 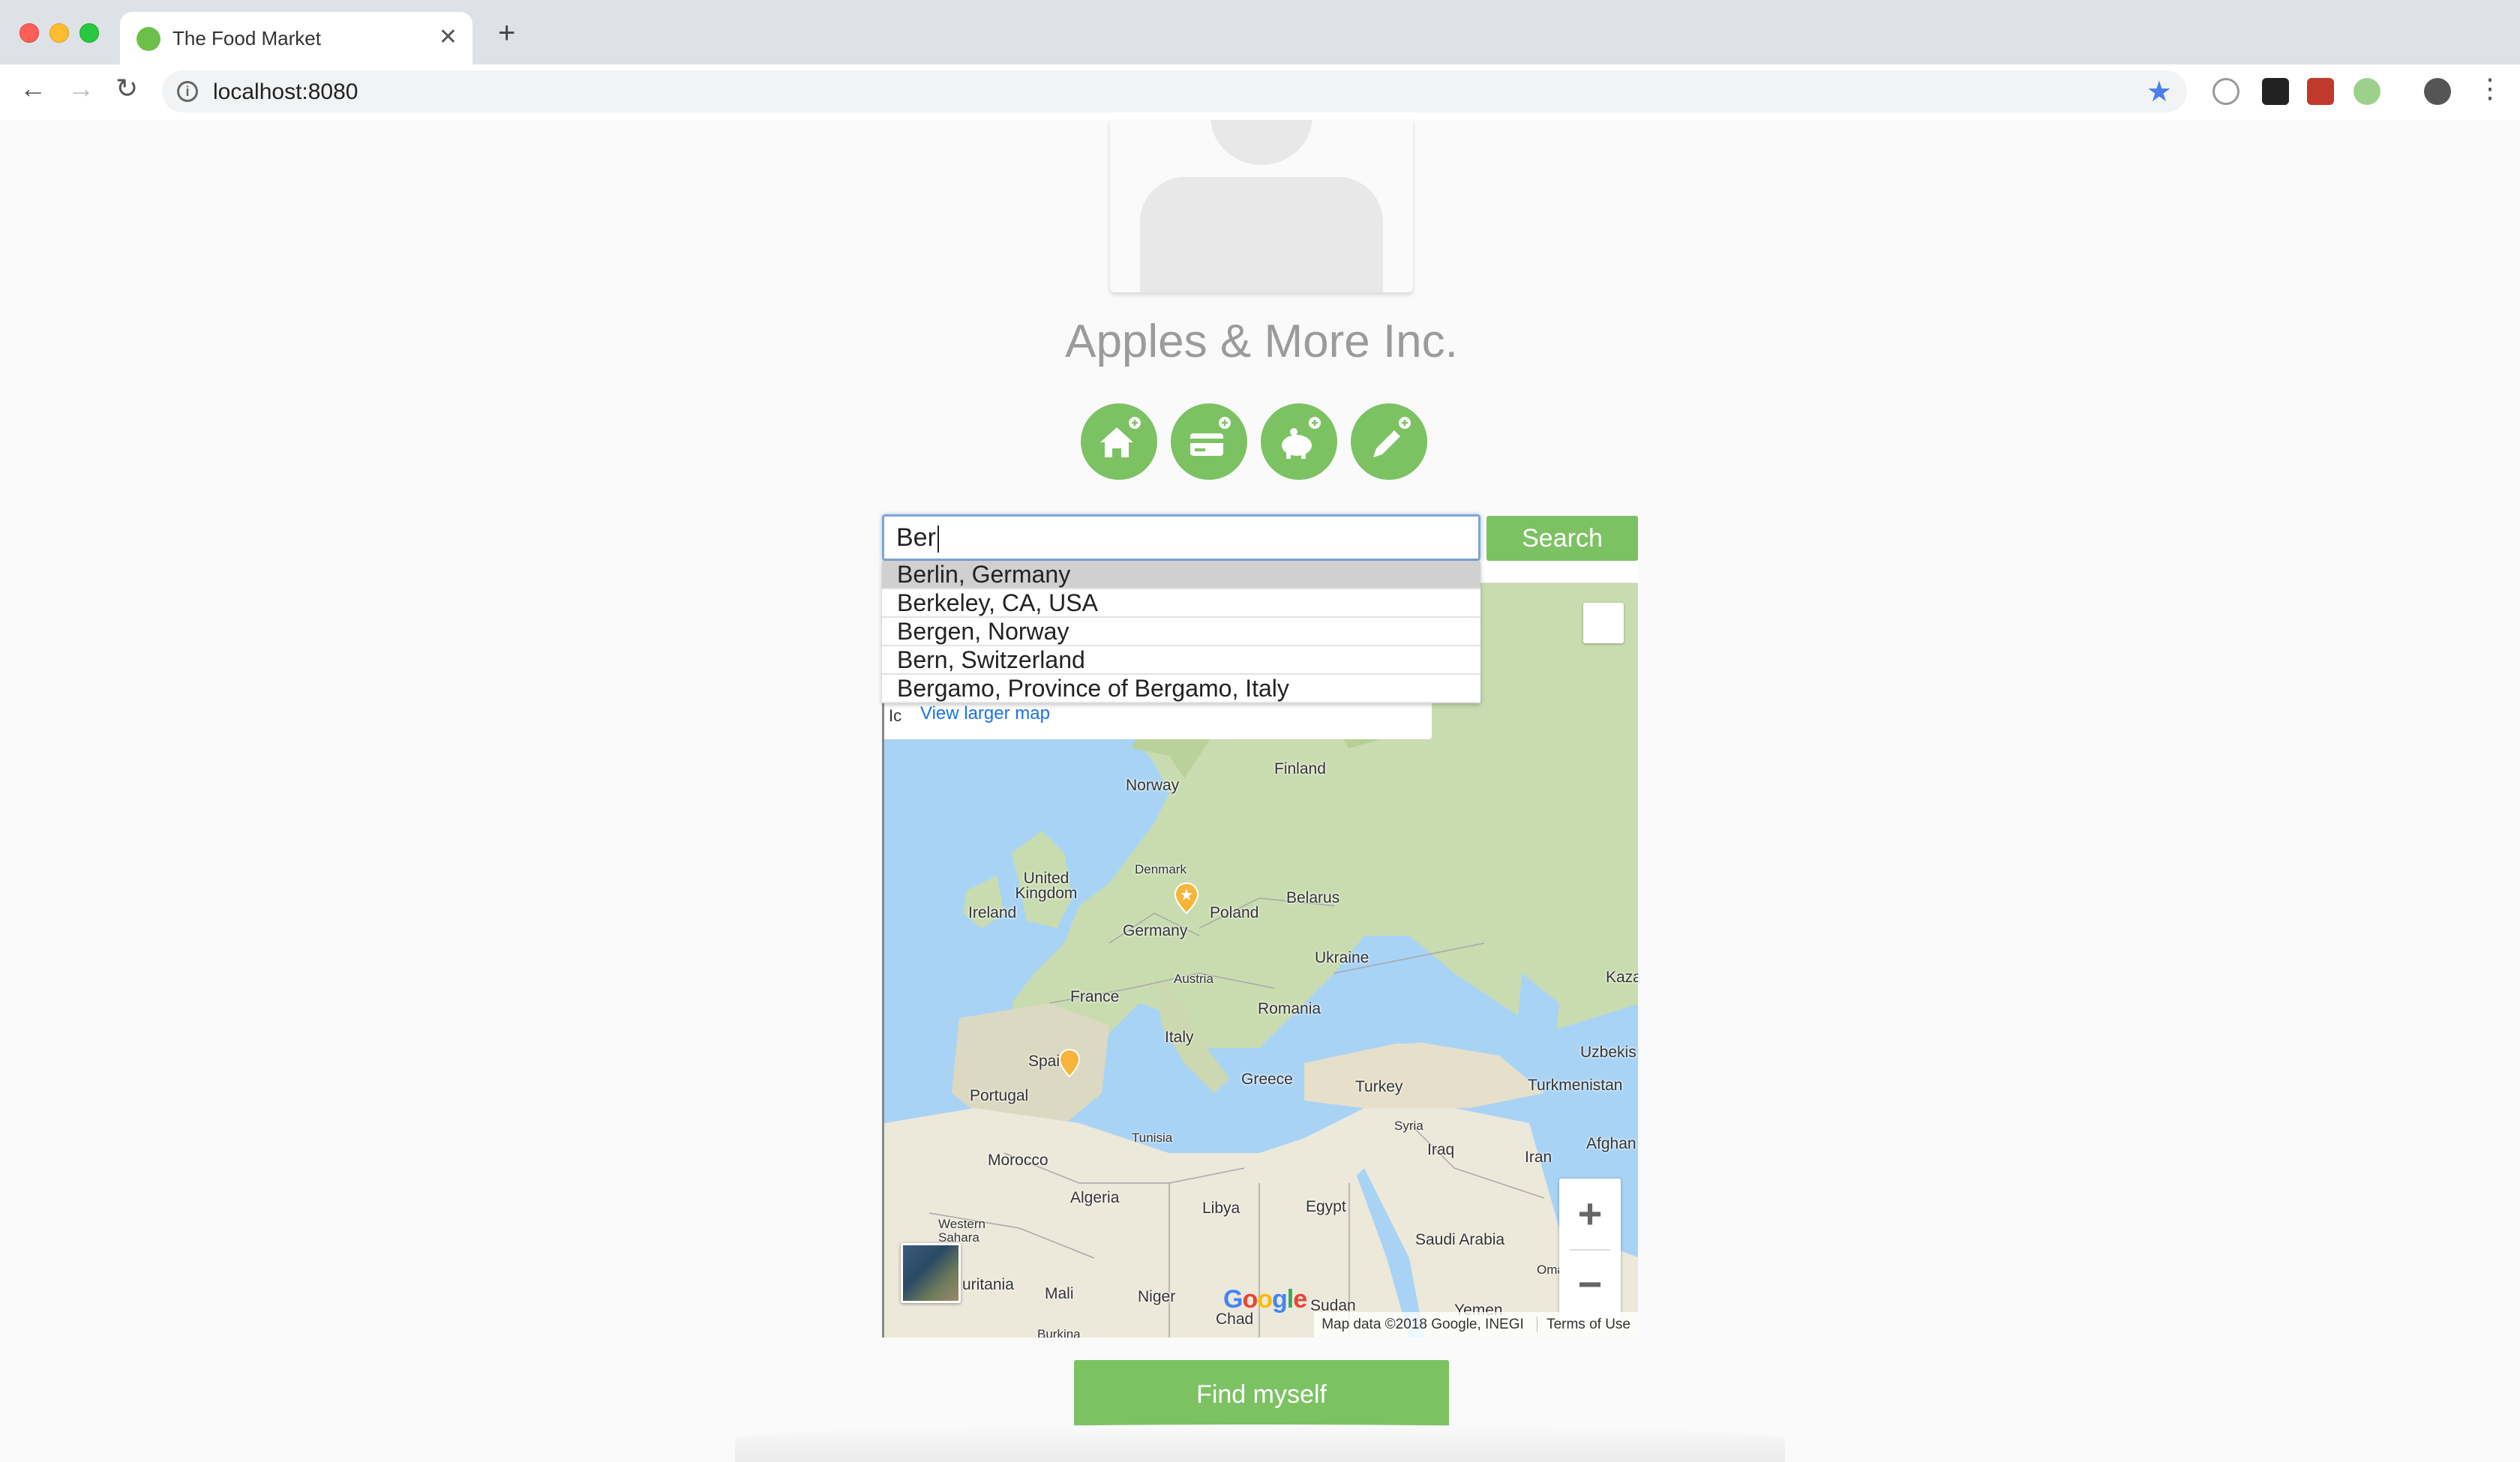 I want to click on zoom-in-button: +, so click(x=1590, y=1214).